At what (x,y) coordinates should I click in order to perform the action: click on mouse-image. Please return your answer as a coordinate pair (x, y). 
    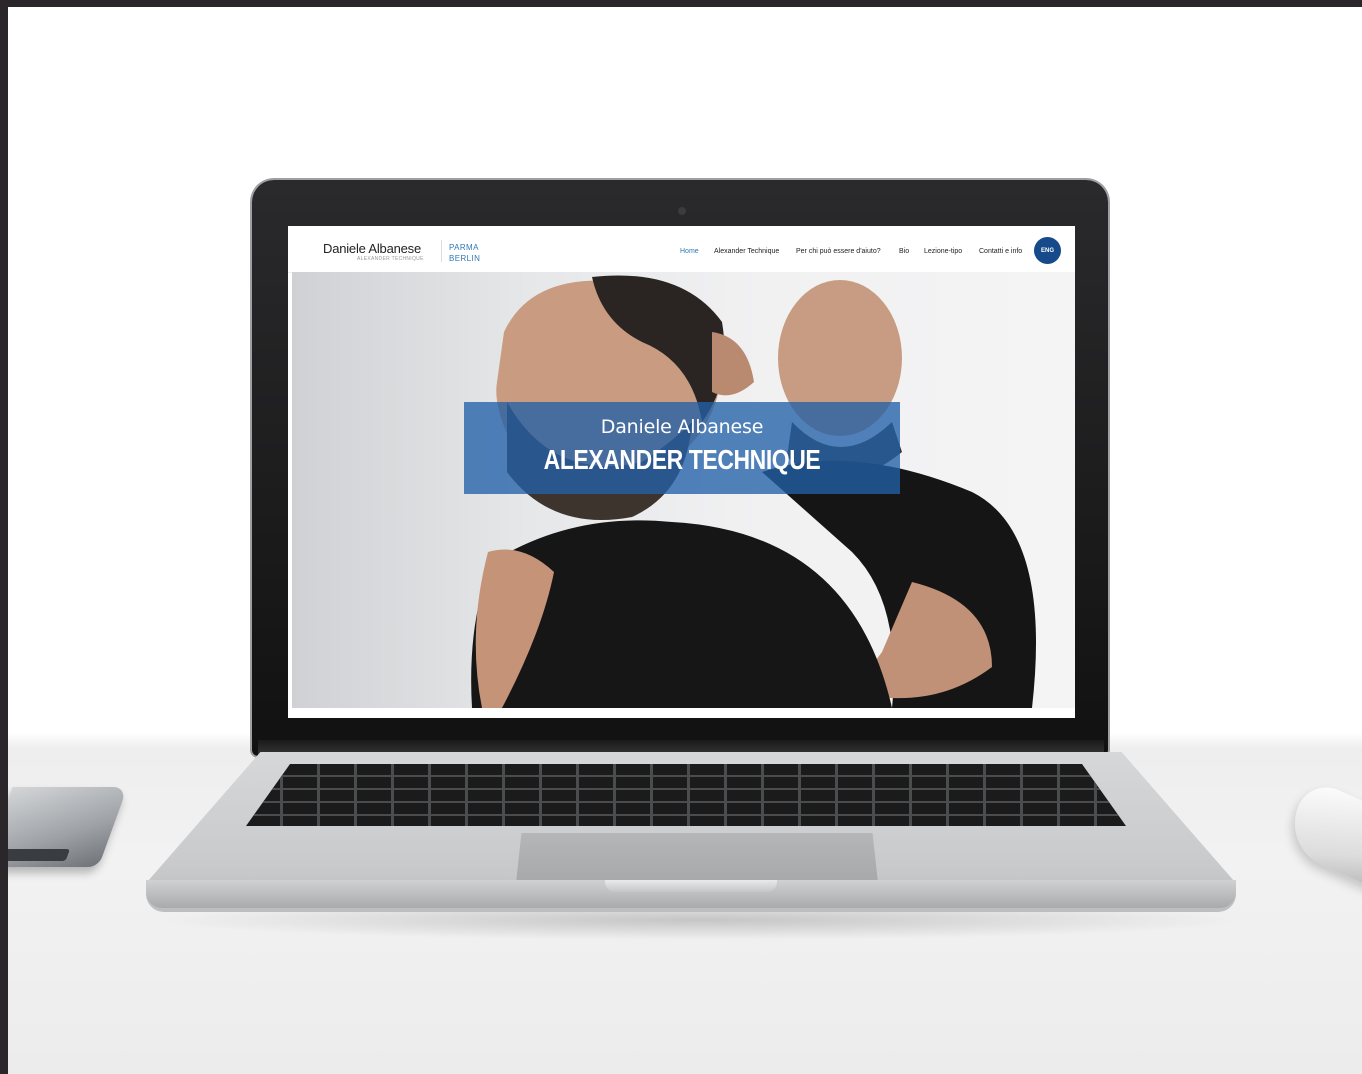
    Looking at the image, I should click on (1321, 834).